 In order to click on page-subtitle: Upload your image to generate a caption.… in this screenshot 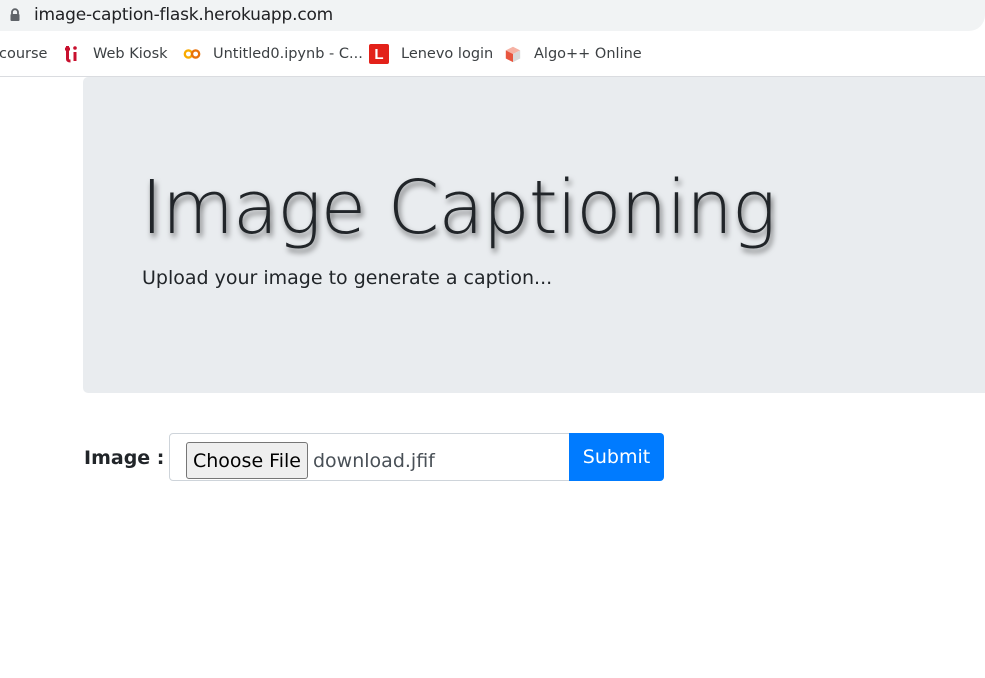, I will do `click(347, 278)`.